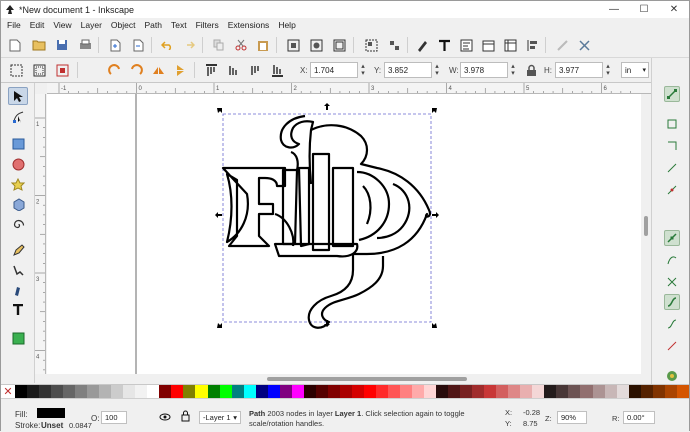  What do you see at coordinates (219, 325) in the screenshot?
I see `resize-handle-sw` at bounding box center [219, 325].